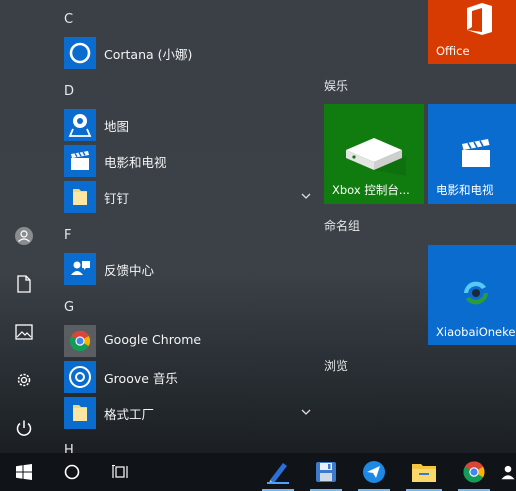 This screenshot has height=491, width=516. I want to click on cortana-search-icon, so click(72, 472).